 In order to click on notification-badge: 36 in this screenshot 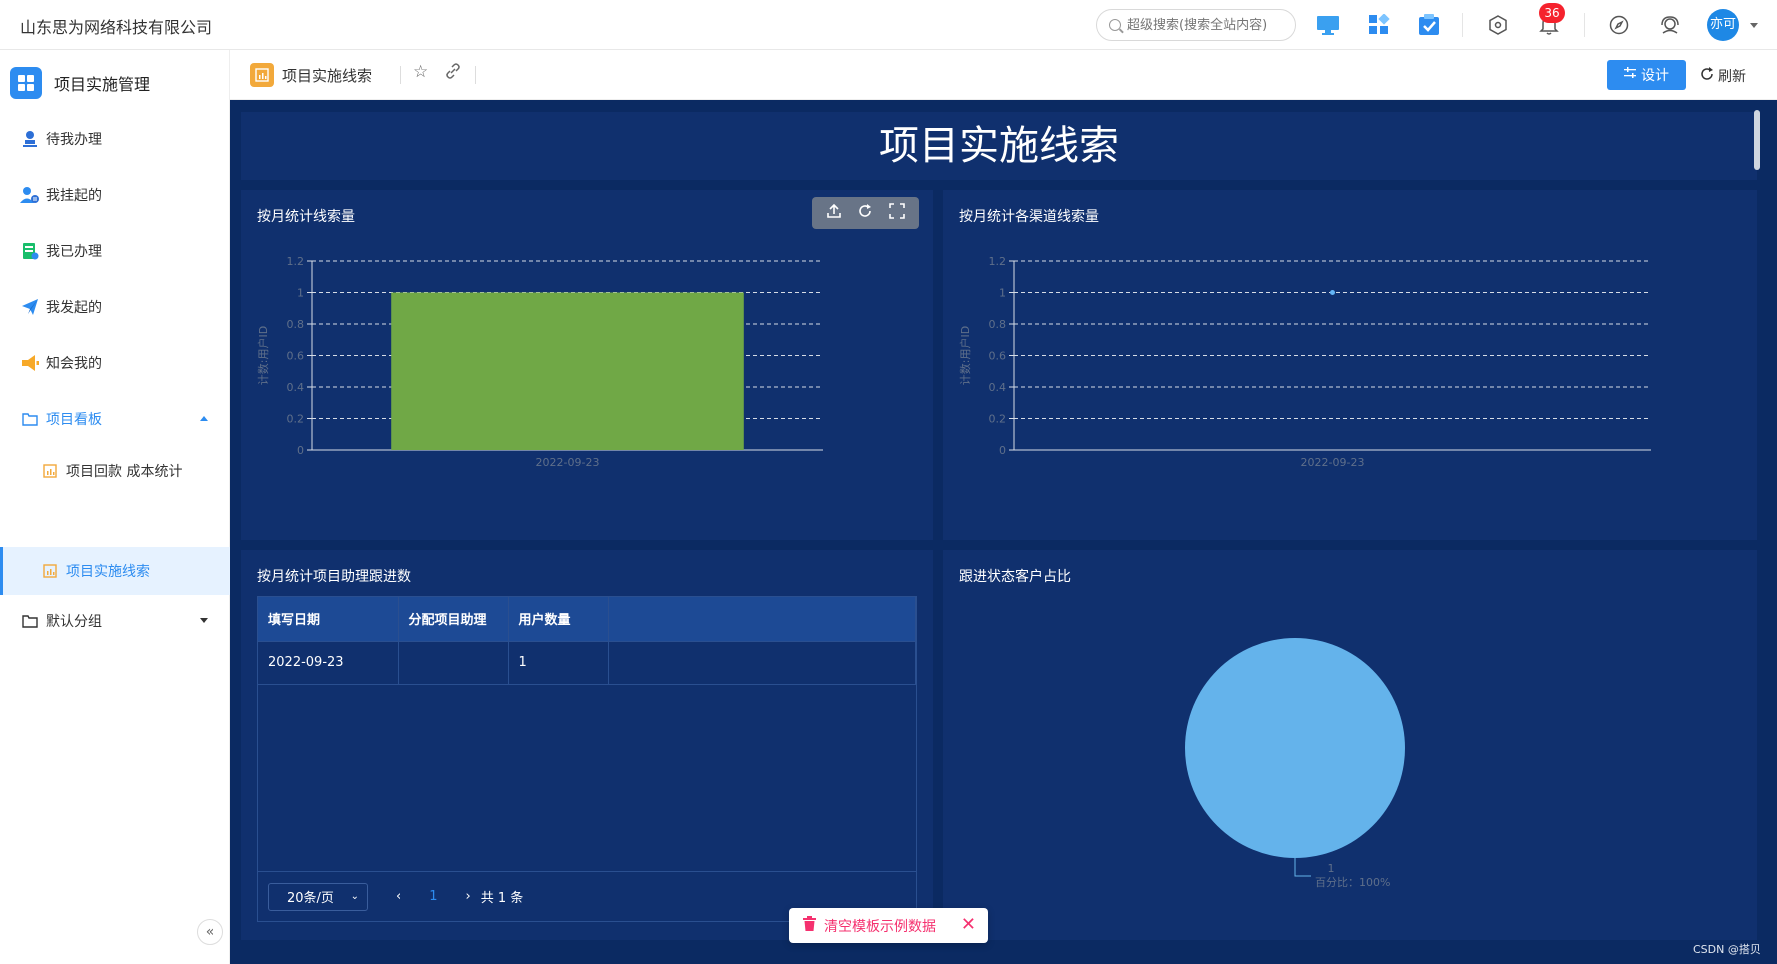, I will do `click(1552, 13)`.